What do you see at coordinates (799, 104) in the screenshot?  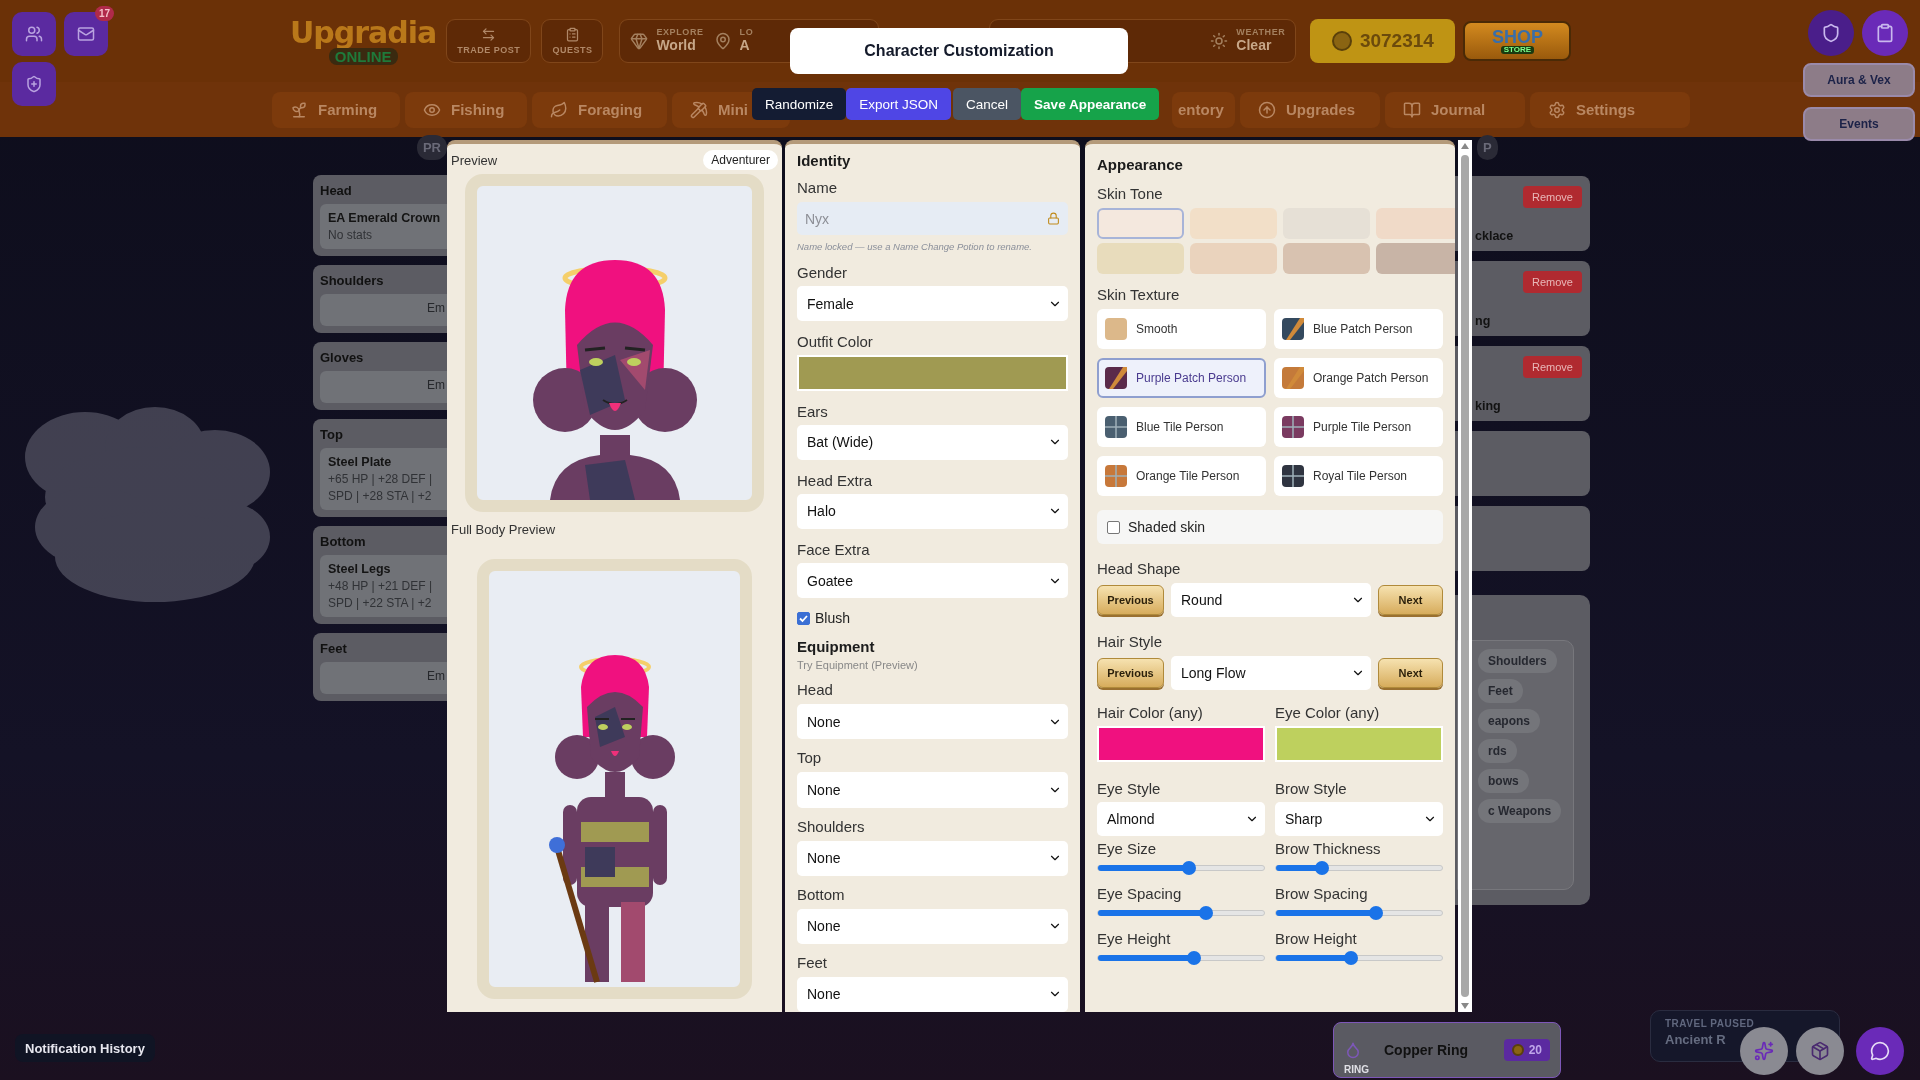 I see `action-button: Randomize` at bounding box center [799, 104].